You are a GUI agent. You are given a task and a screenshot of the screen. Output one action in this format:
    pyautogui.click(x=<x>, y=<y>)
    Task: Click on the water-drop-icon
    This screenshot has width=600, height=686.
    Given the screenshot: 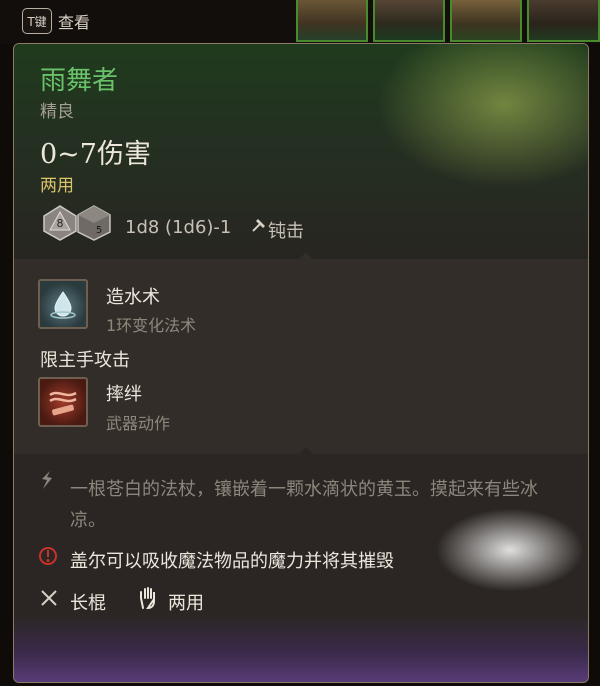 What is the action you would take?
    pyautogui.click(x=63, y=305)
    